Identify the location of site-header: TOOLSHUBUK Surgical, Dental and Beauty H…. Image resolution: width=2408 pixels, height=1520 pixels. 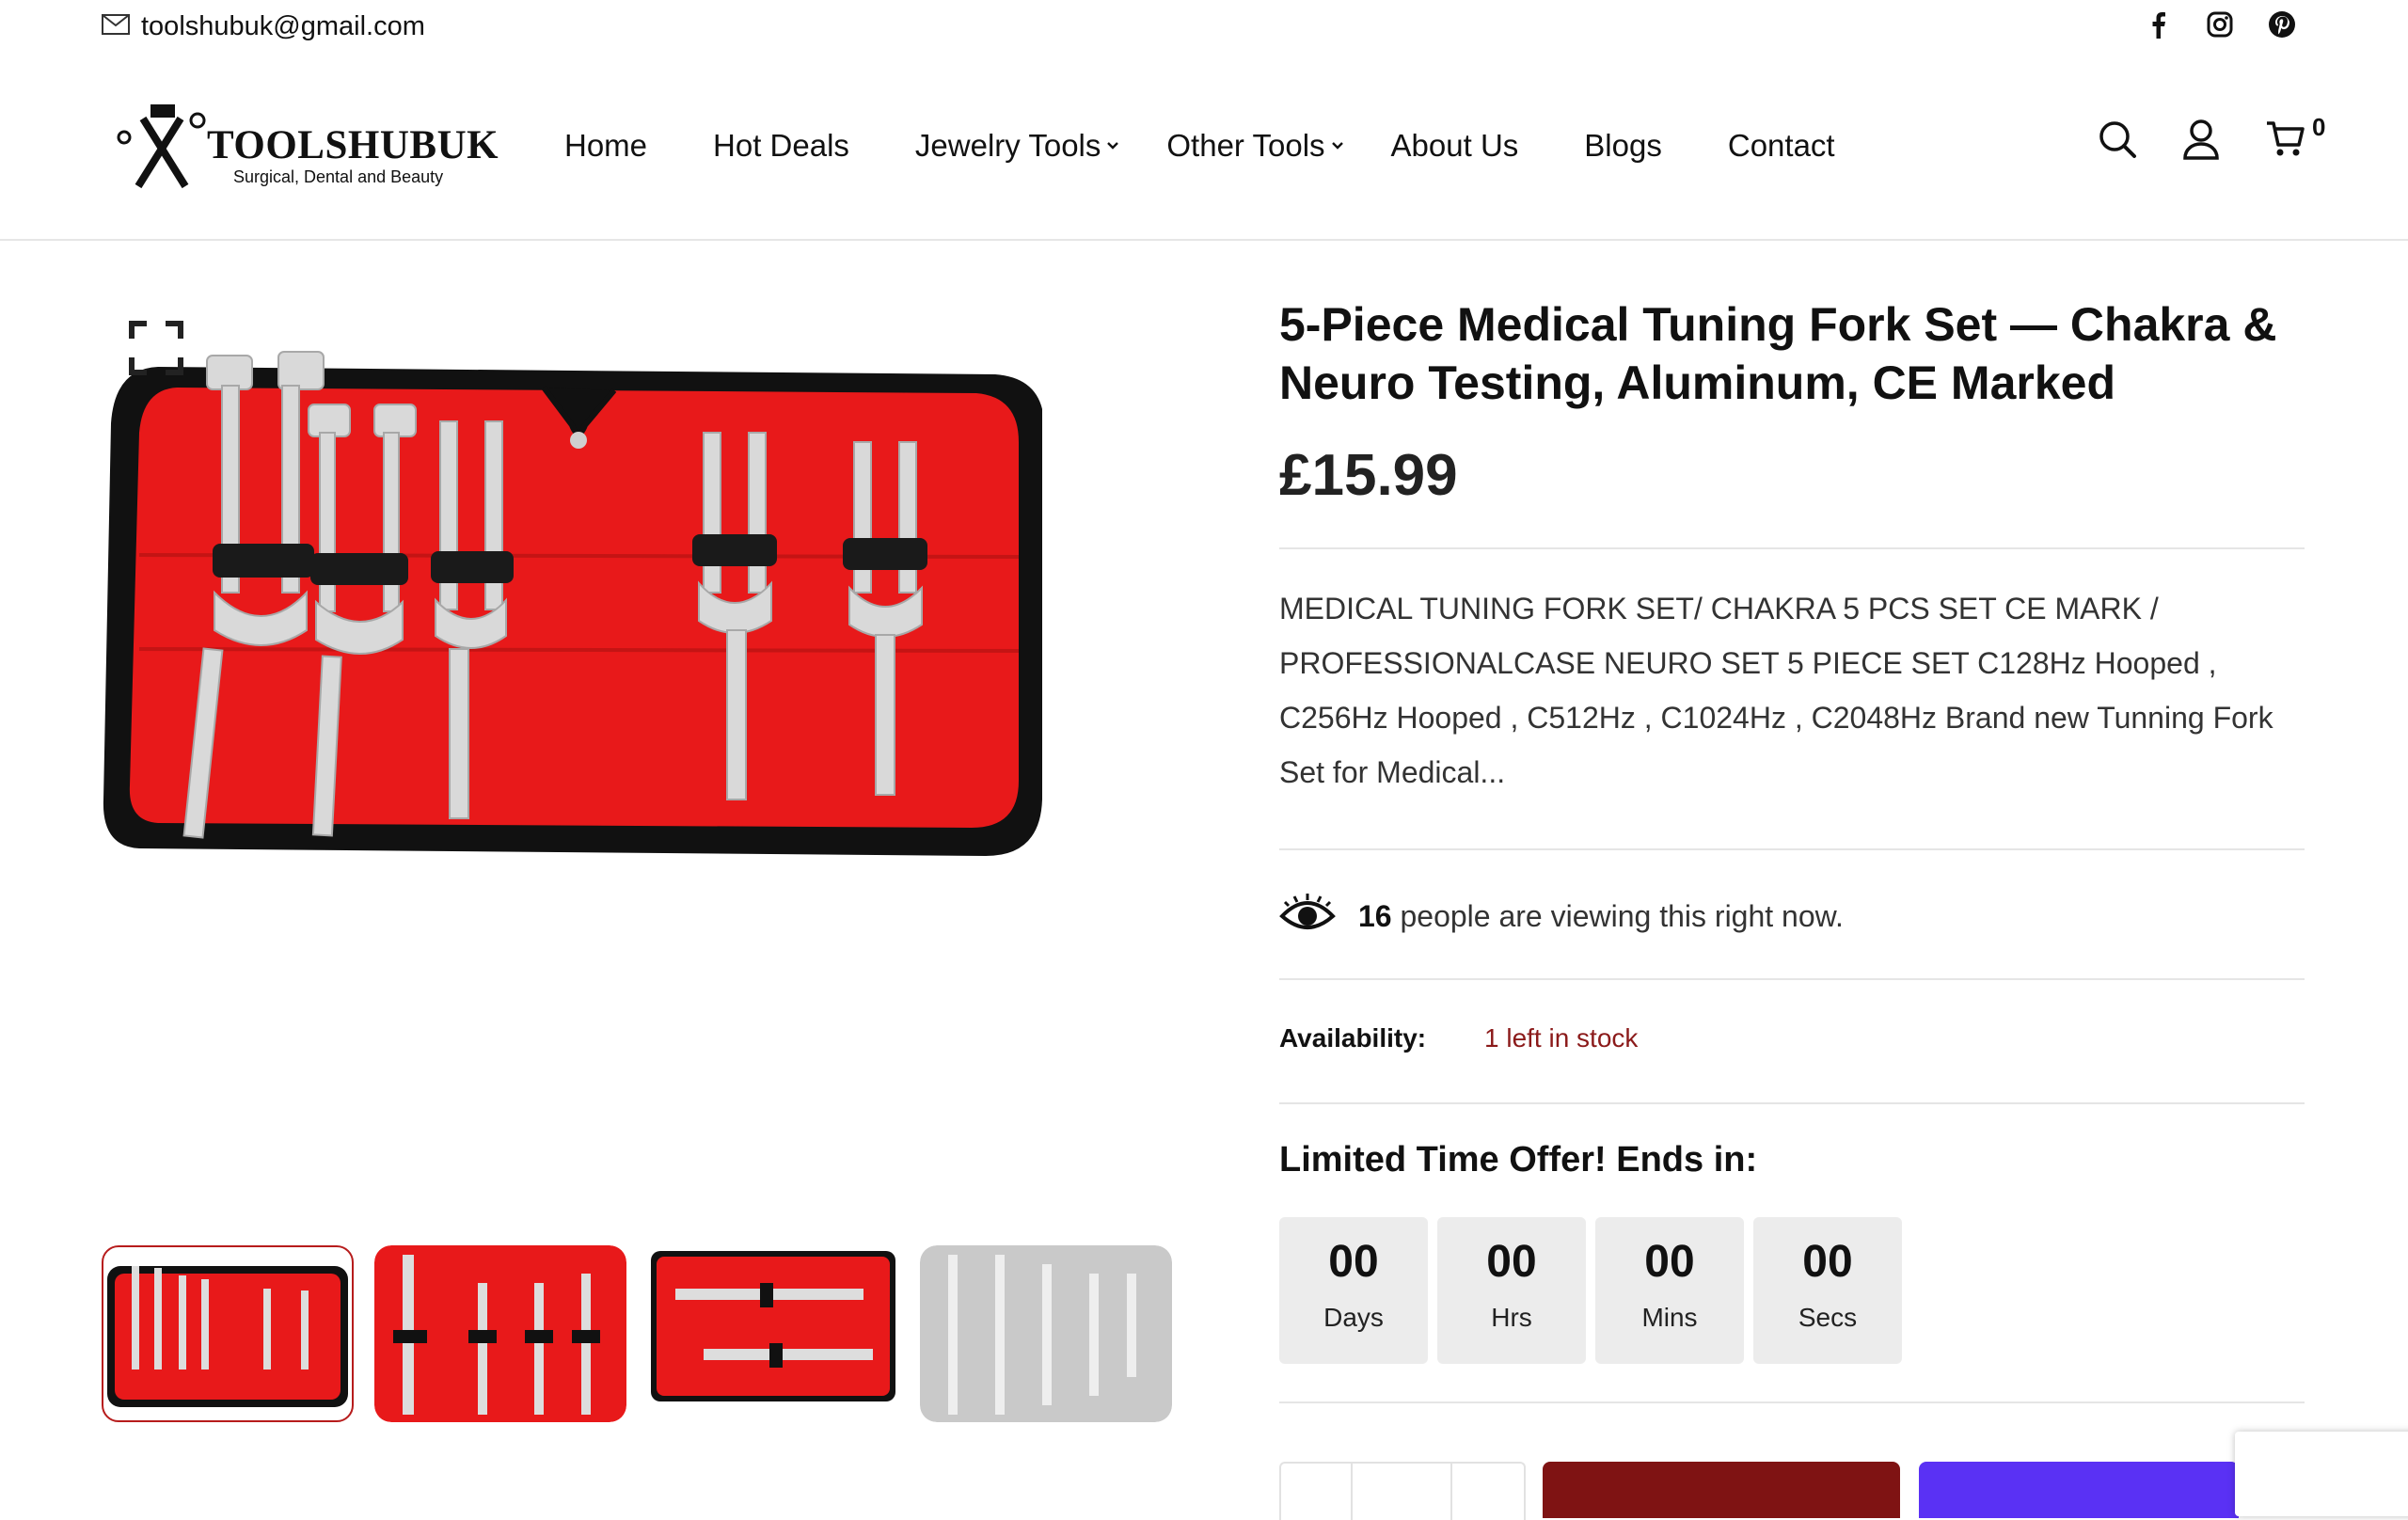
(1204, 147).